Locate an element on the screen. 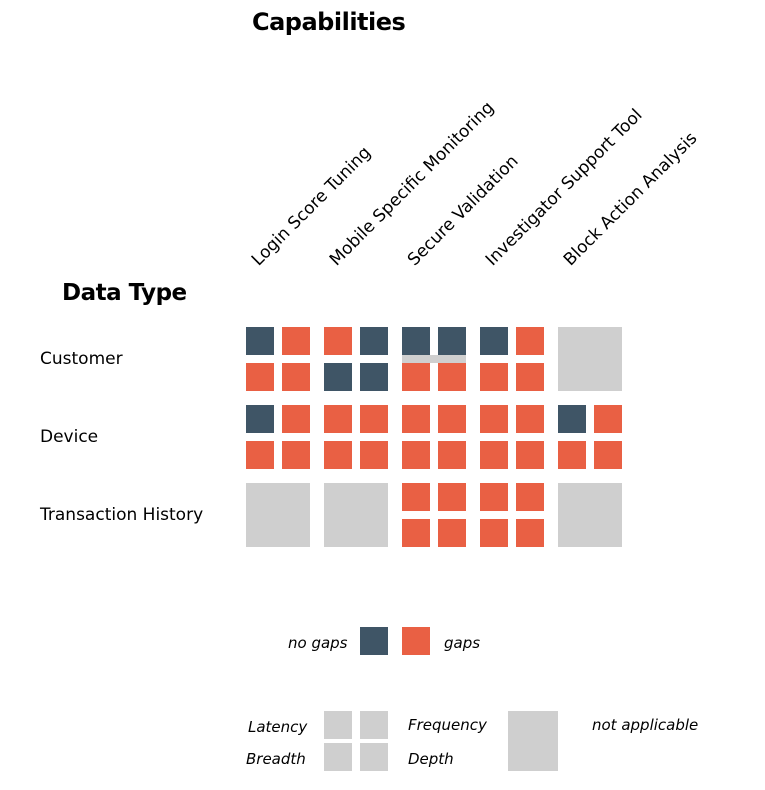 This screenshot has height=790, width=765. row-header: Data Type is located at coordinates (124, 293).